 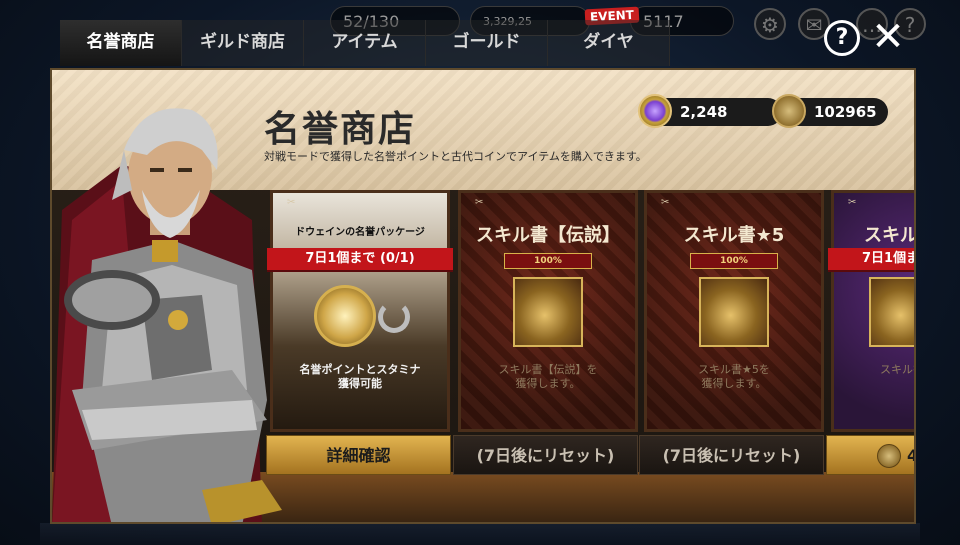 I want to click on details-button: 詳細確認, so click(x=358, y=455).